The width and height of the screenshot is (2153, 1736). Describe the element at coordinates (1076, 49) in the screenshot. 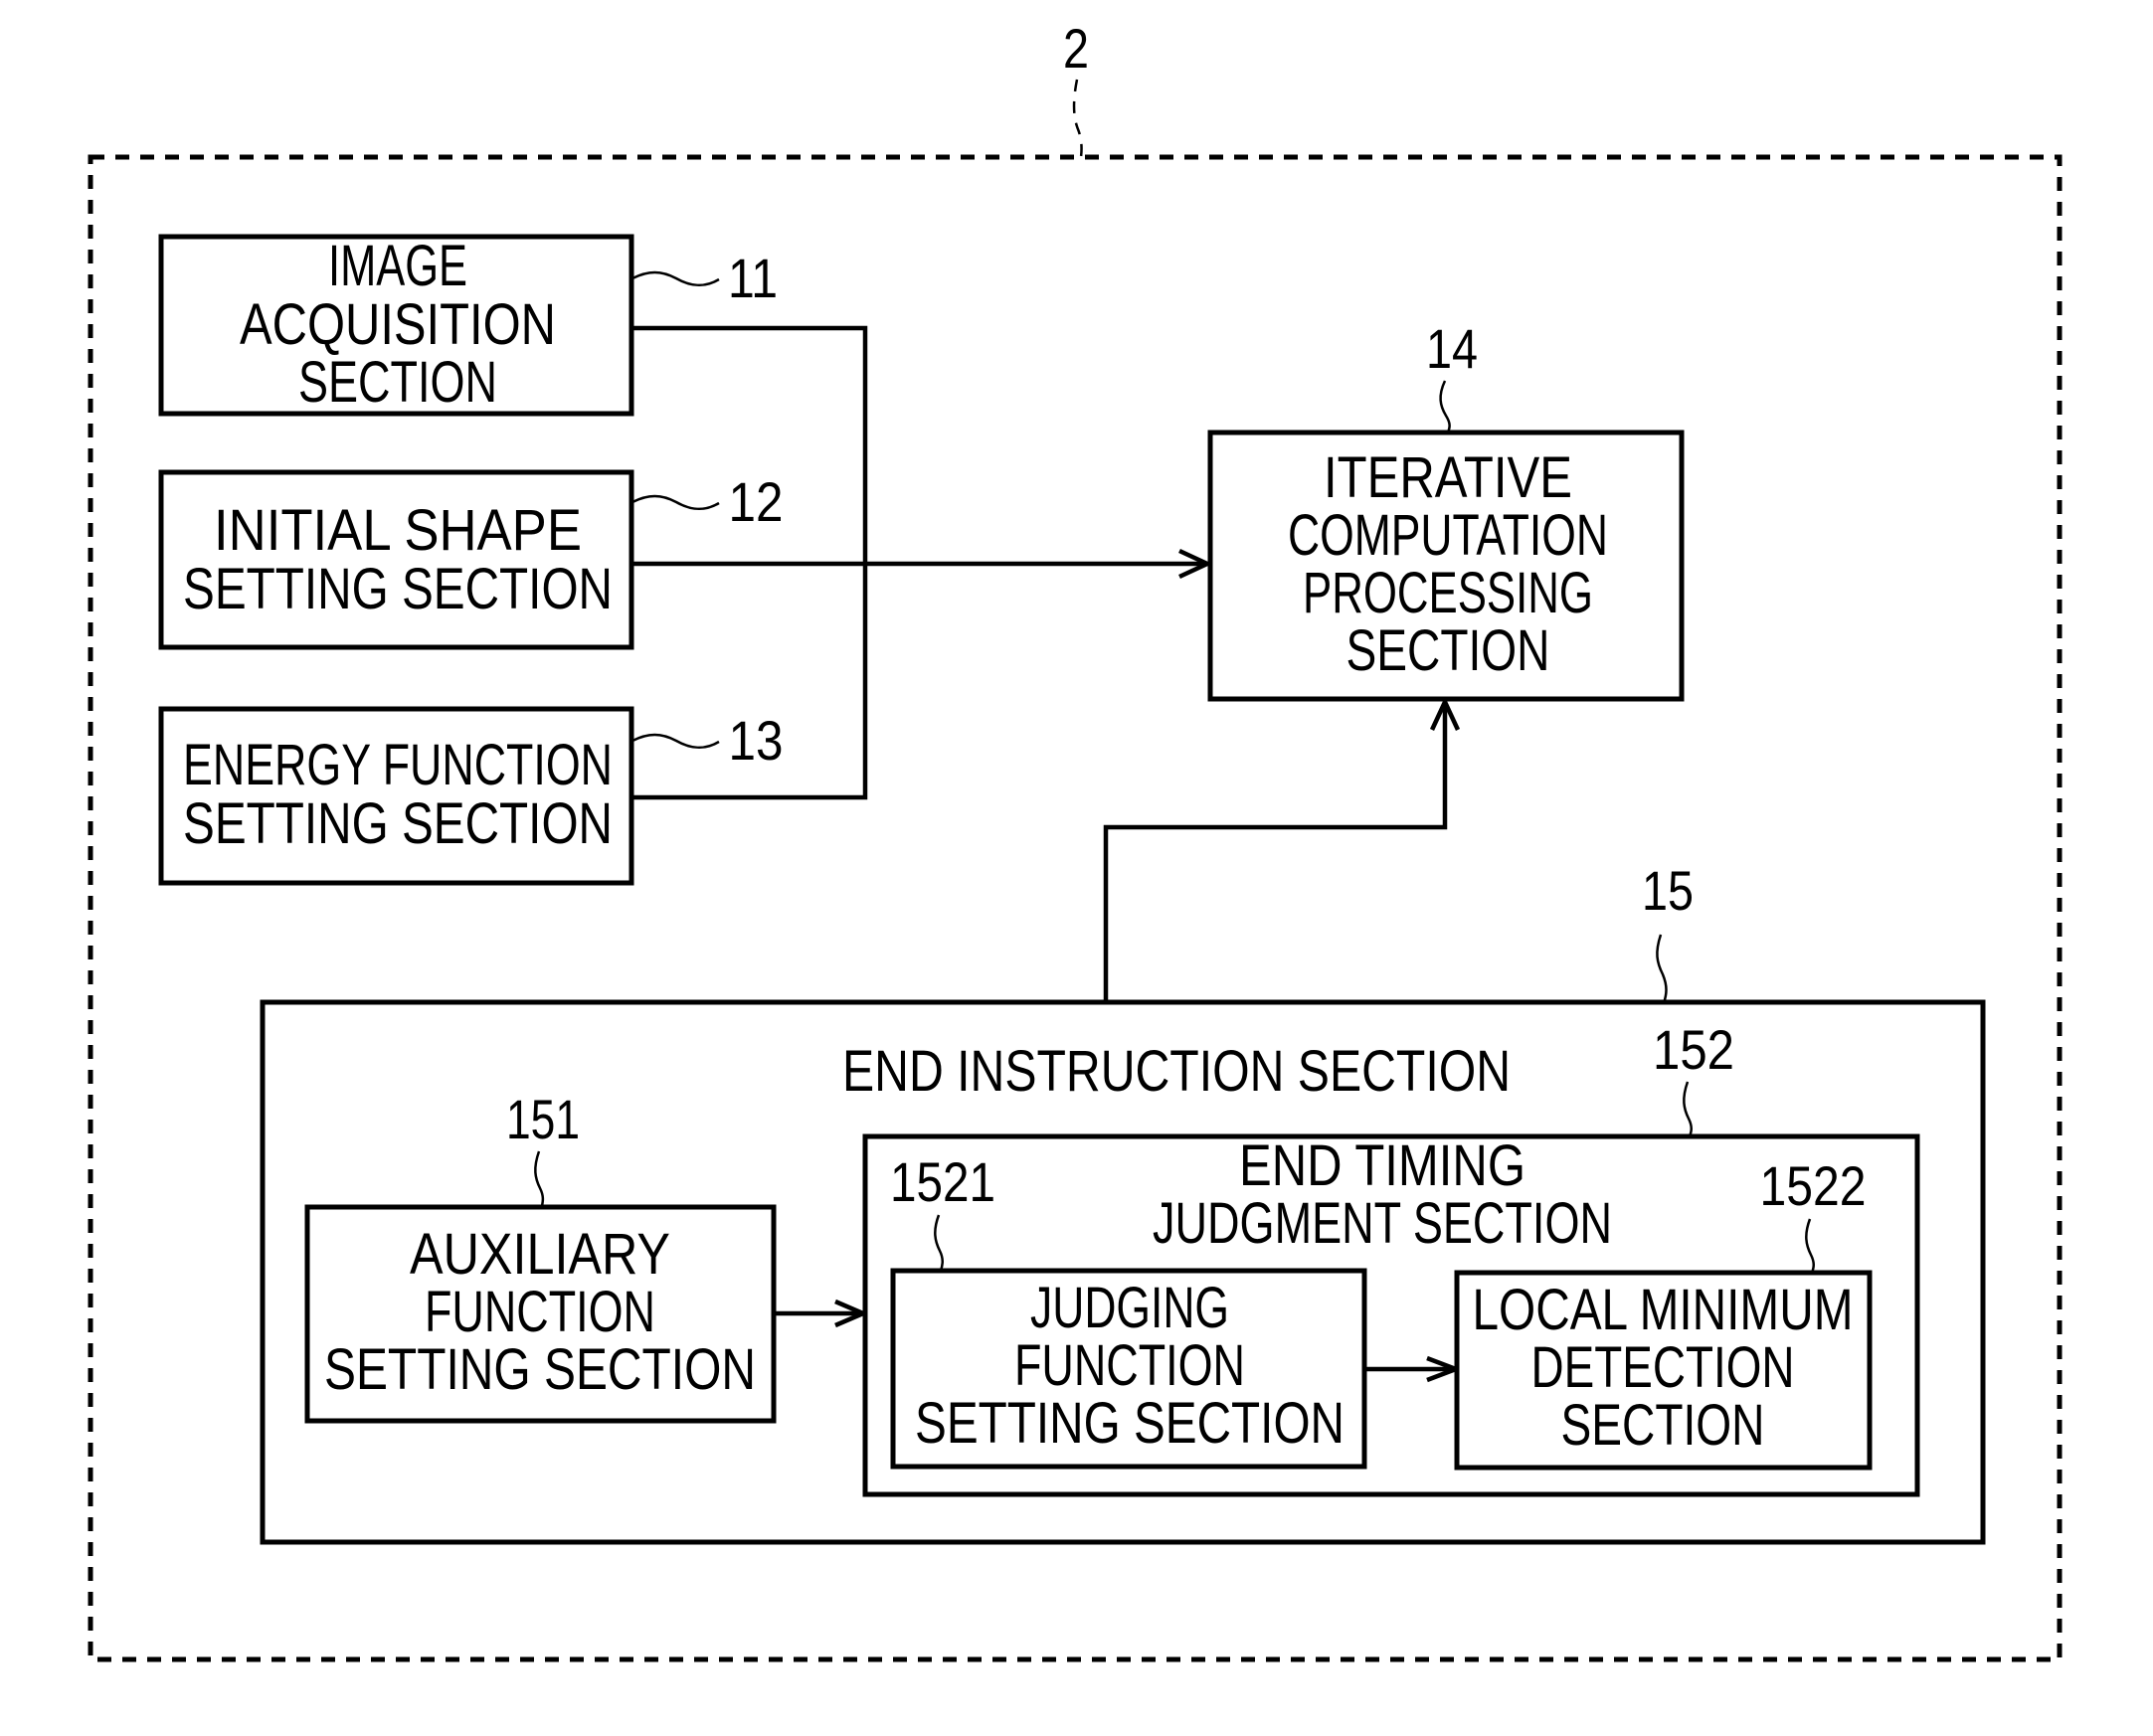

I see `system-ref-label: 2` at that location.